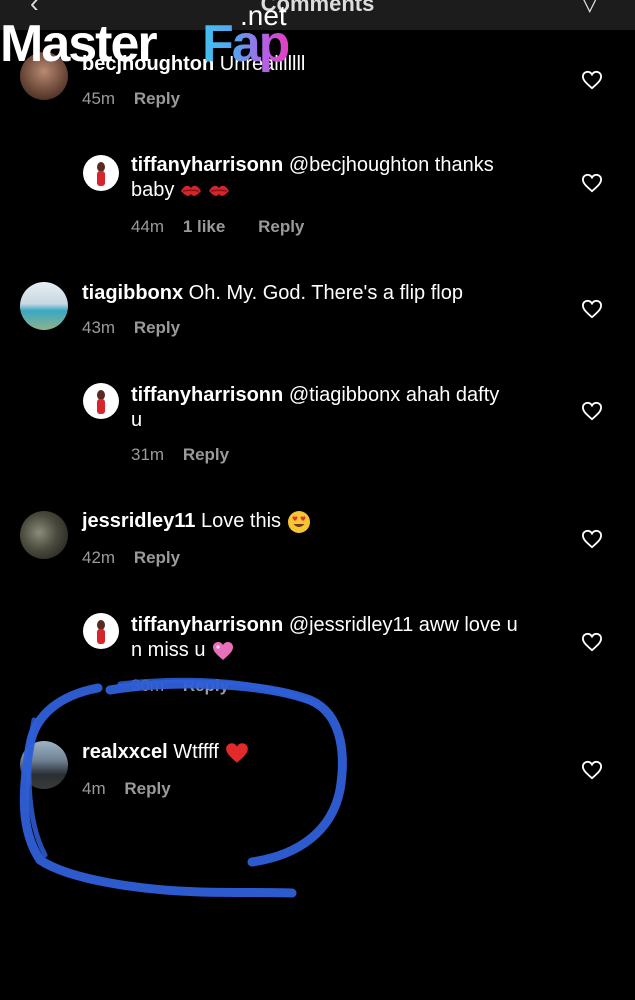  Describe the element at coordinates (168, 650) in the screenshot. I see `comment-body-cont: n miss u` at that location.